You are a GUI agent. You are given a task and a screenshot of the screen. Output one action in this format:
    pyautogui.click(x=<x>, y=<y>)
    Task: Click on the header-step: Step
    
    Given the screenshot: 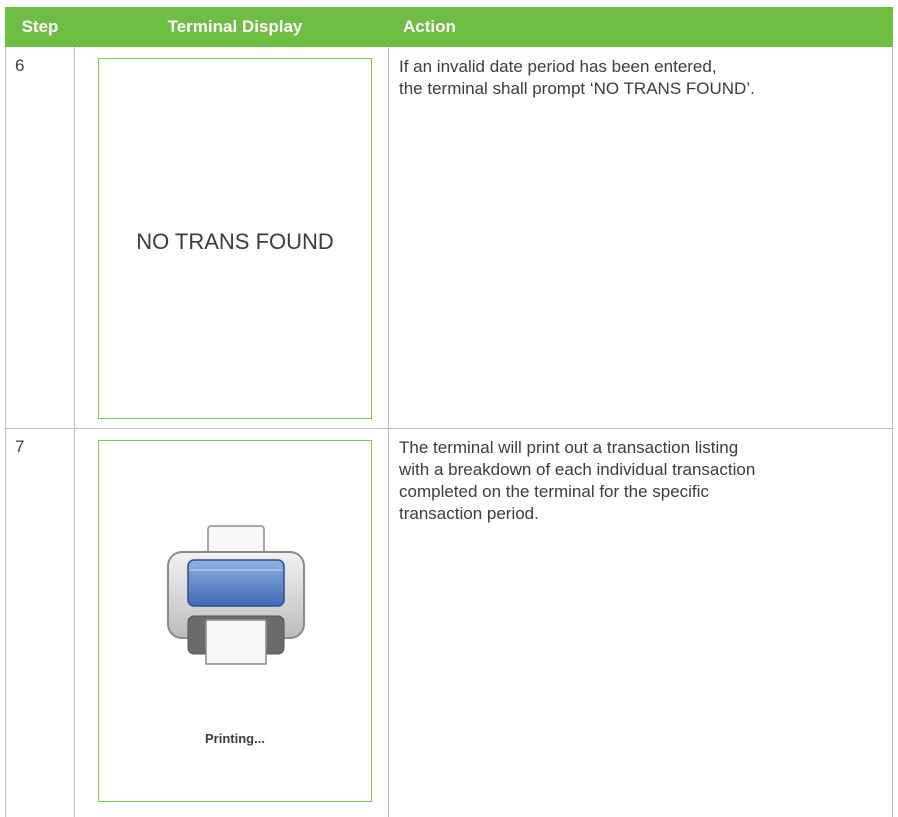 What is the action you would take?
    pyautogui.click(x=40, y=26)
    